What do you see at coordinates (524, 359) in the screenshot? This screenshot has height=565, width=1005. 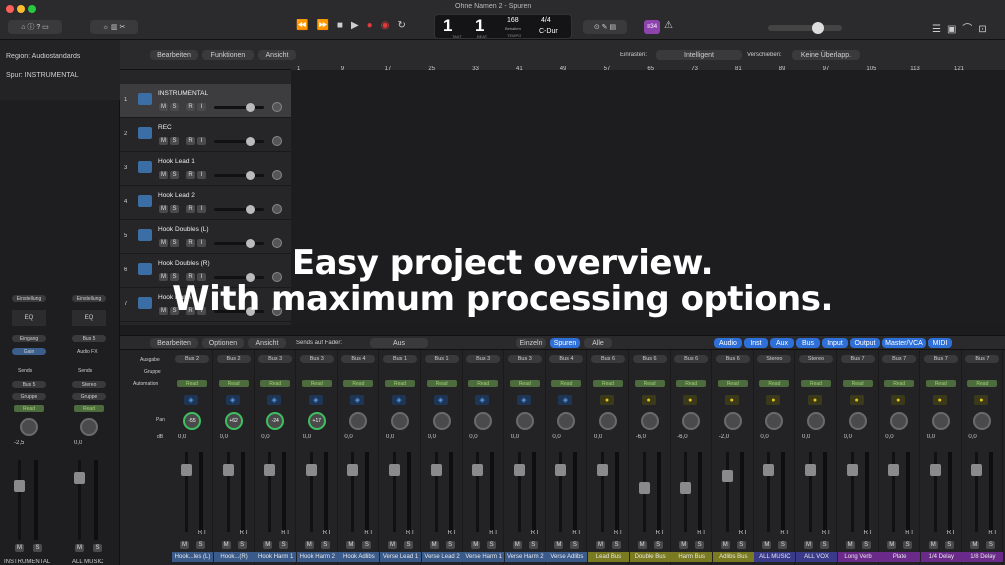 I see `output-slot: Bus 3` at bounding box center [524, 359].